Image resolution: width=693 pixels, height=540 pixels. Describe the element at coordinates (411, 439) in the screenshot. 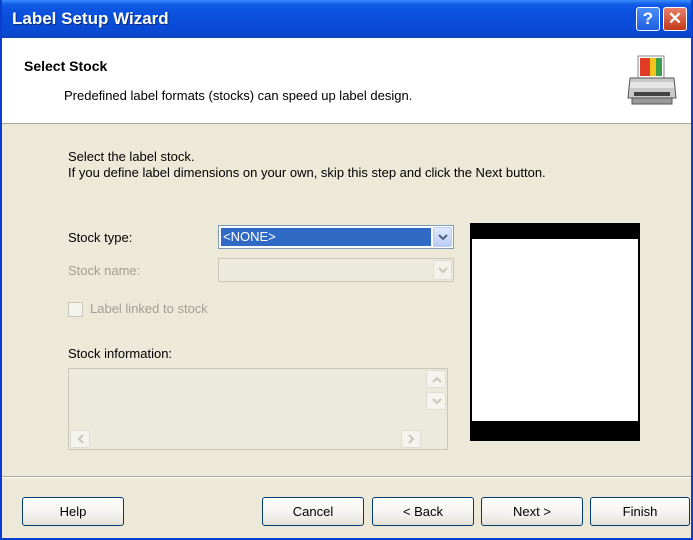

I see `scroll-right-icon` at that location.